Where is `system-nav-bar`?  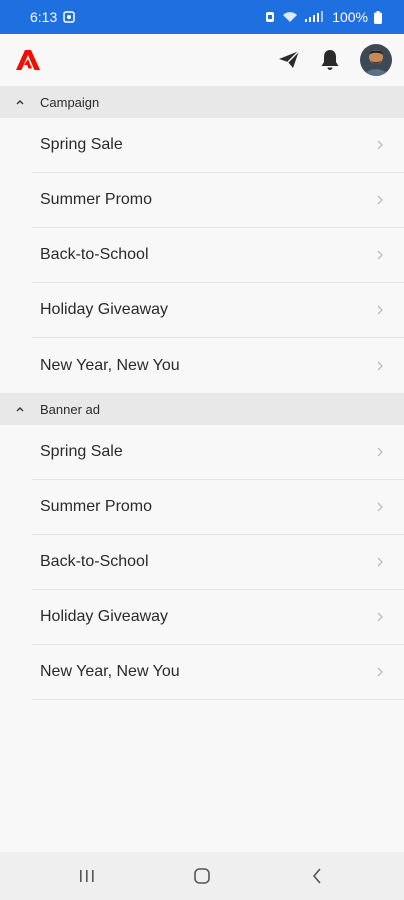
system-nav-bar is located at coordinates (202, 876).